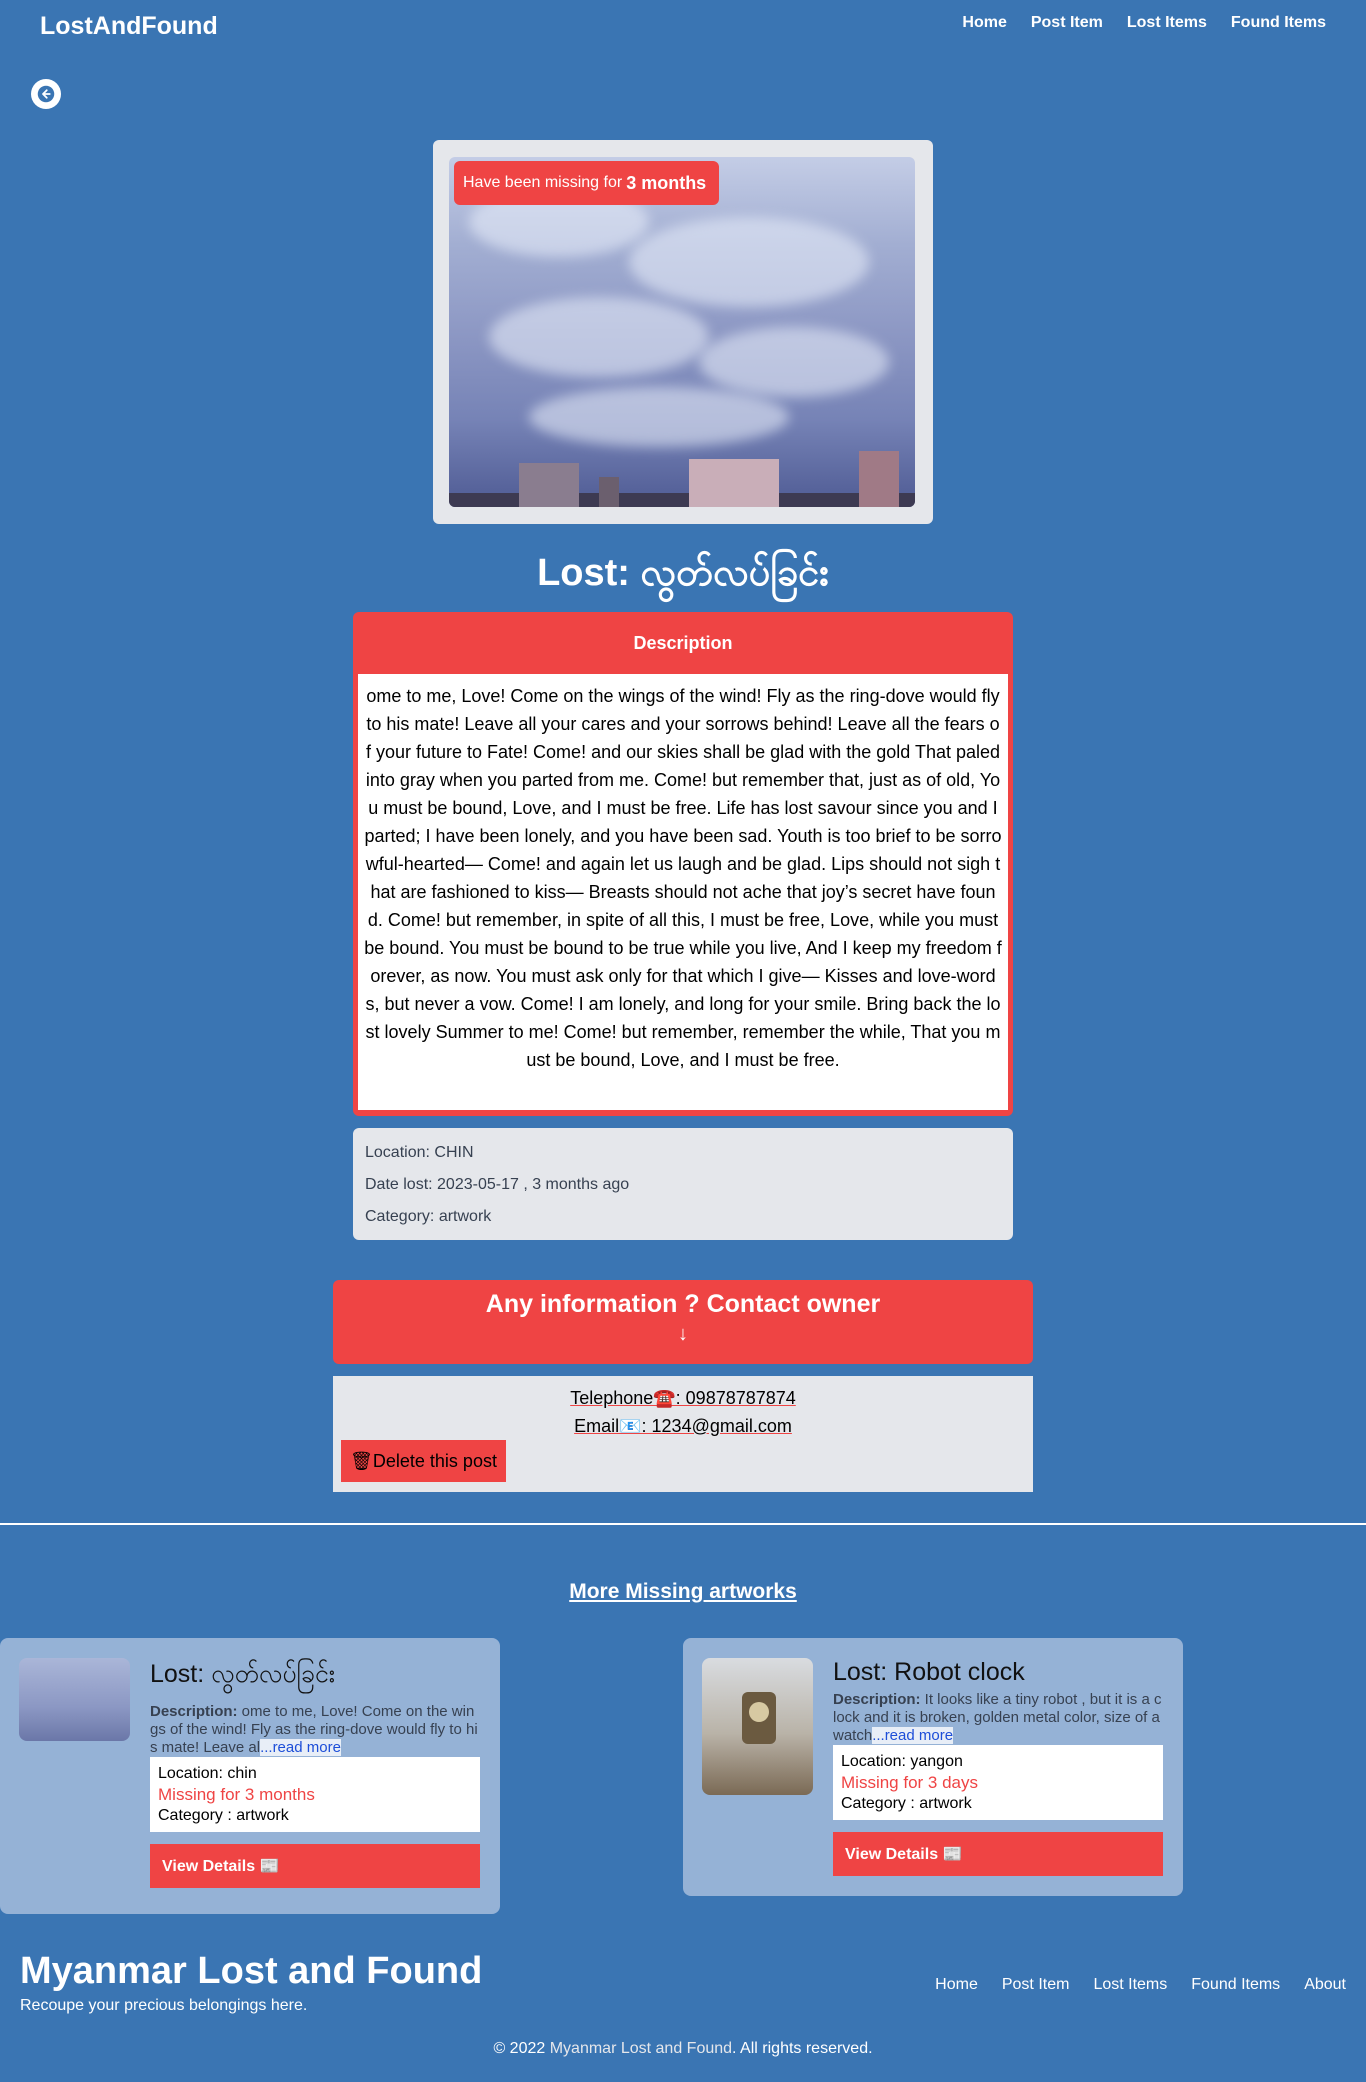  What do you see at coordinates (929, 1672) in the screenshot?
I see `card-title: Lost: Robot clock` at bounding box center [929, 1672].